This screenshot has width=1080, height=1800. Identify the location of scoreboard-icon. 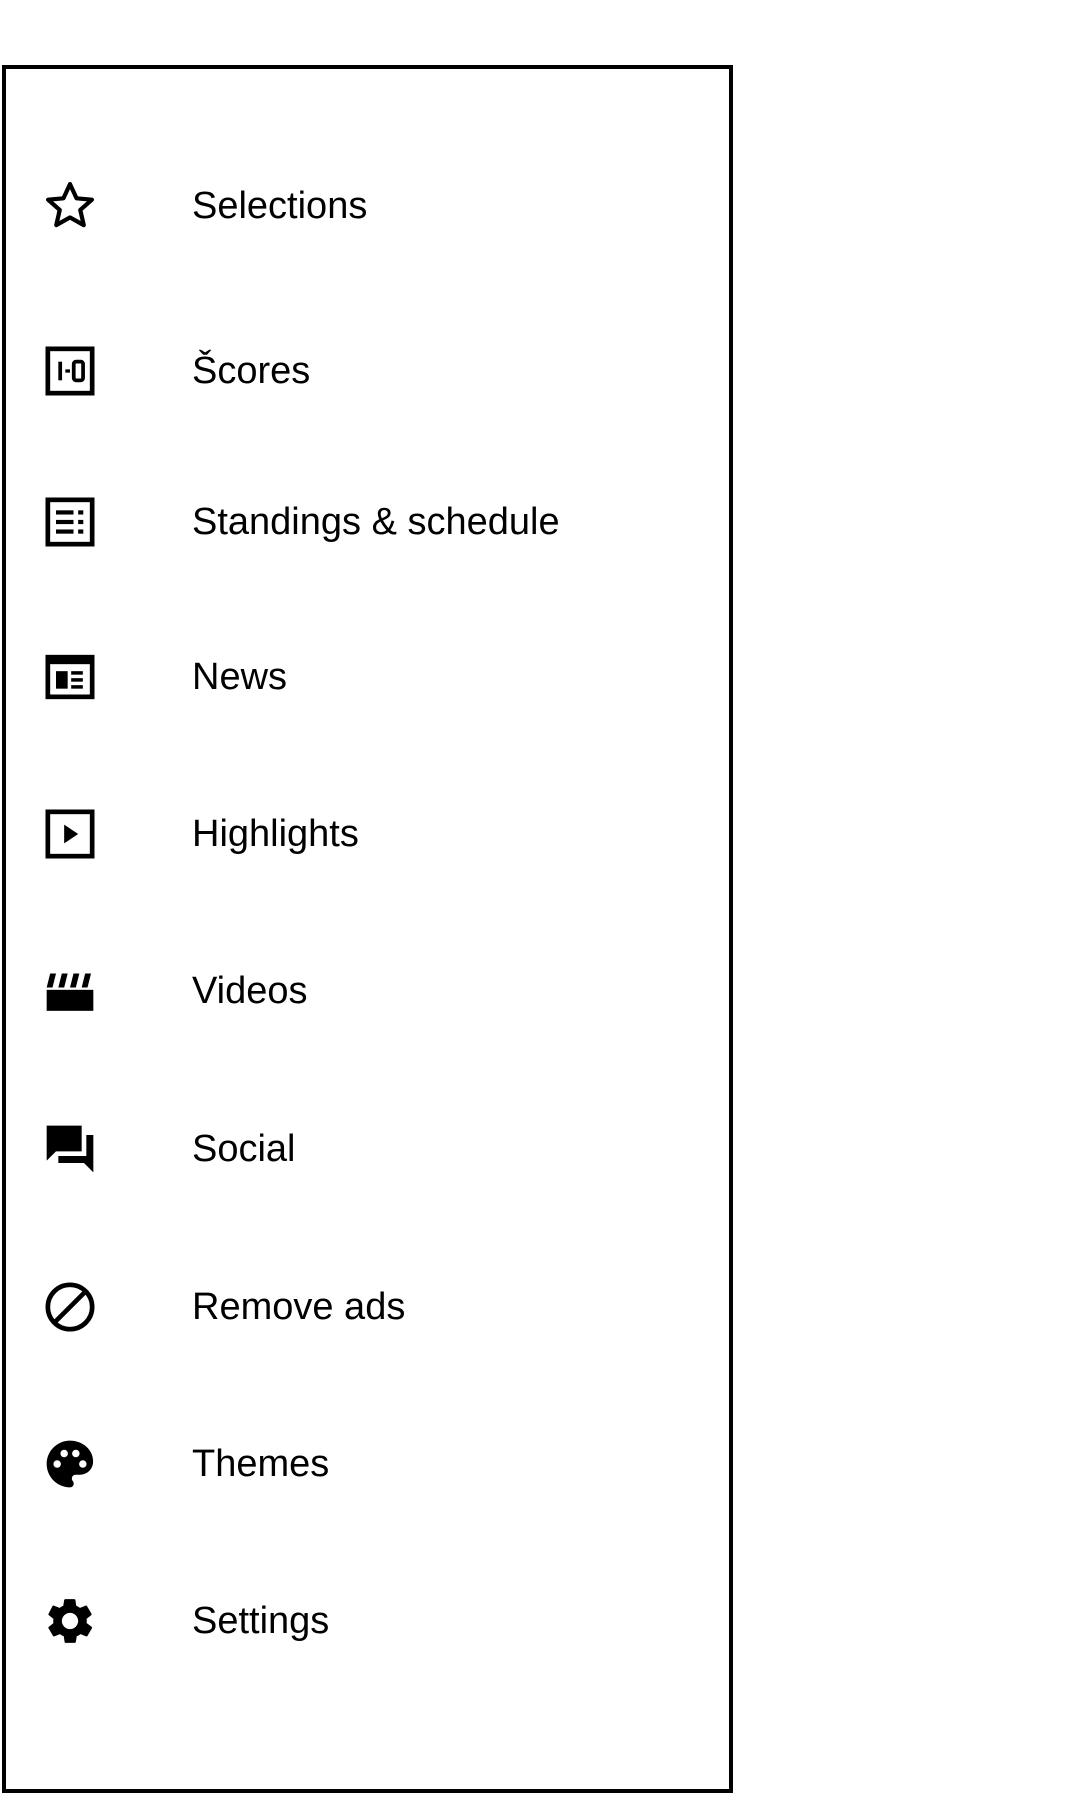
(70, 371).